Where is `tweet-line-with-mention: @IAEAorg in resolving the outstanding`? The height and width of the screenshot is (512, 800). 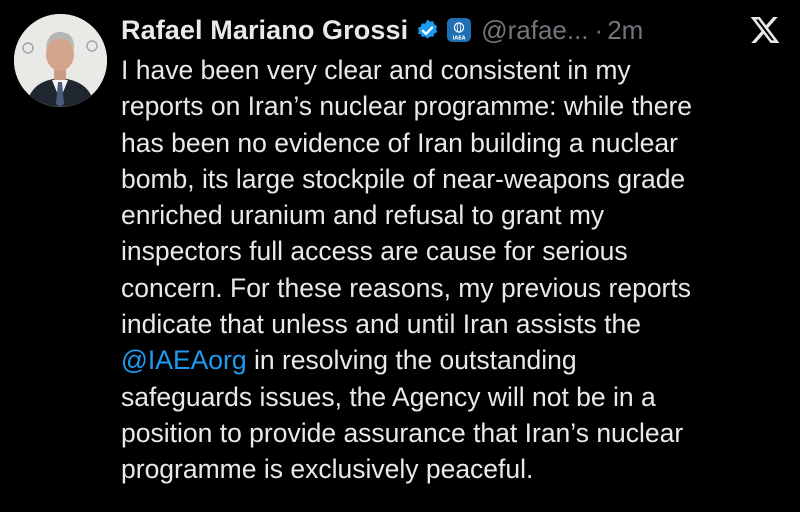 tweet-line-with-mention: @IAEAorg in resolving the outstanding is located at coordinates (451, 360).